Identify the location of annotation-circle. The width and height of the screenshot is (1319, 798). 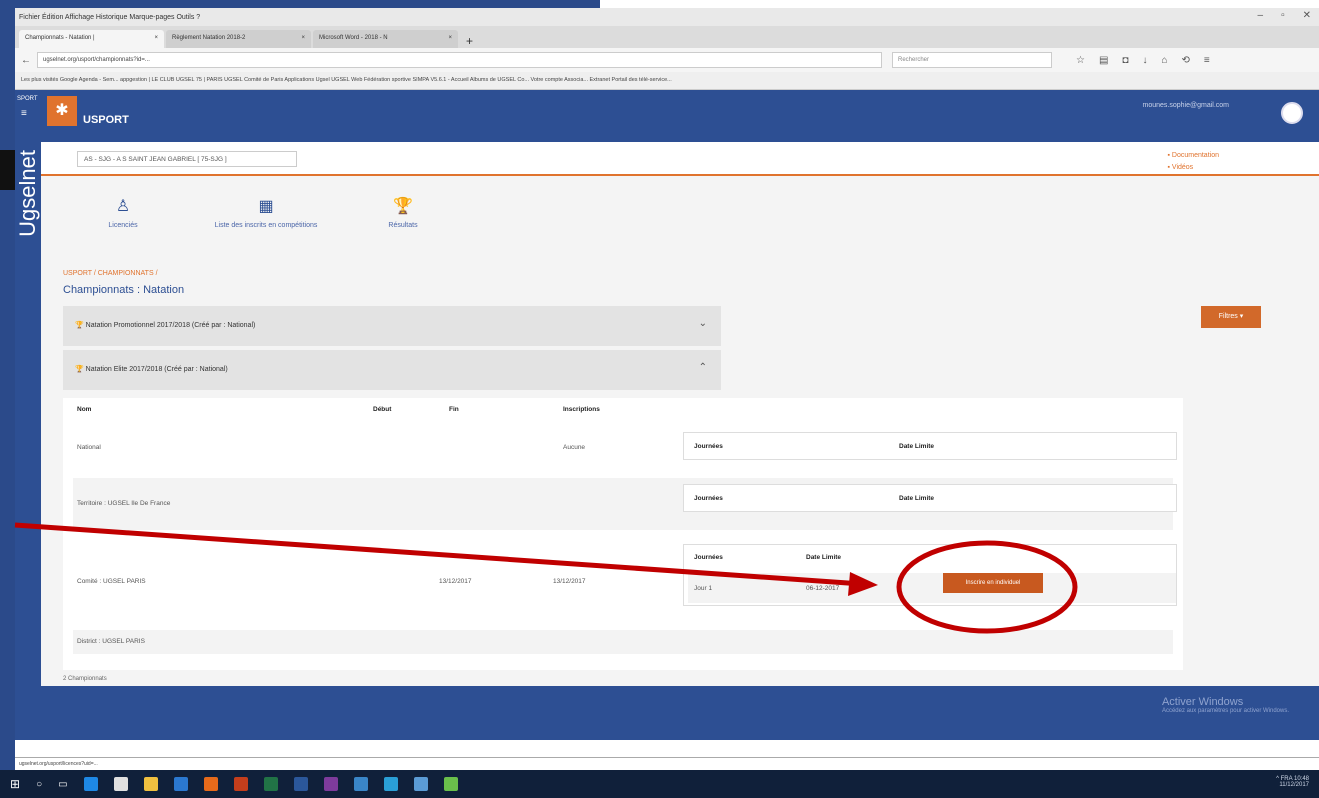
(987, 587).